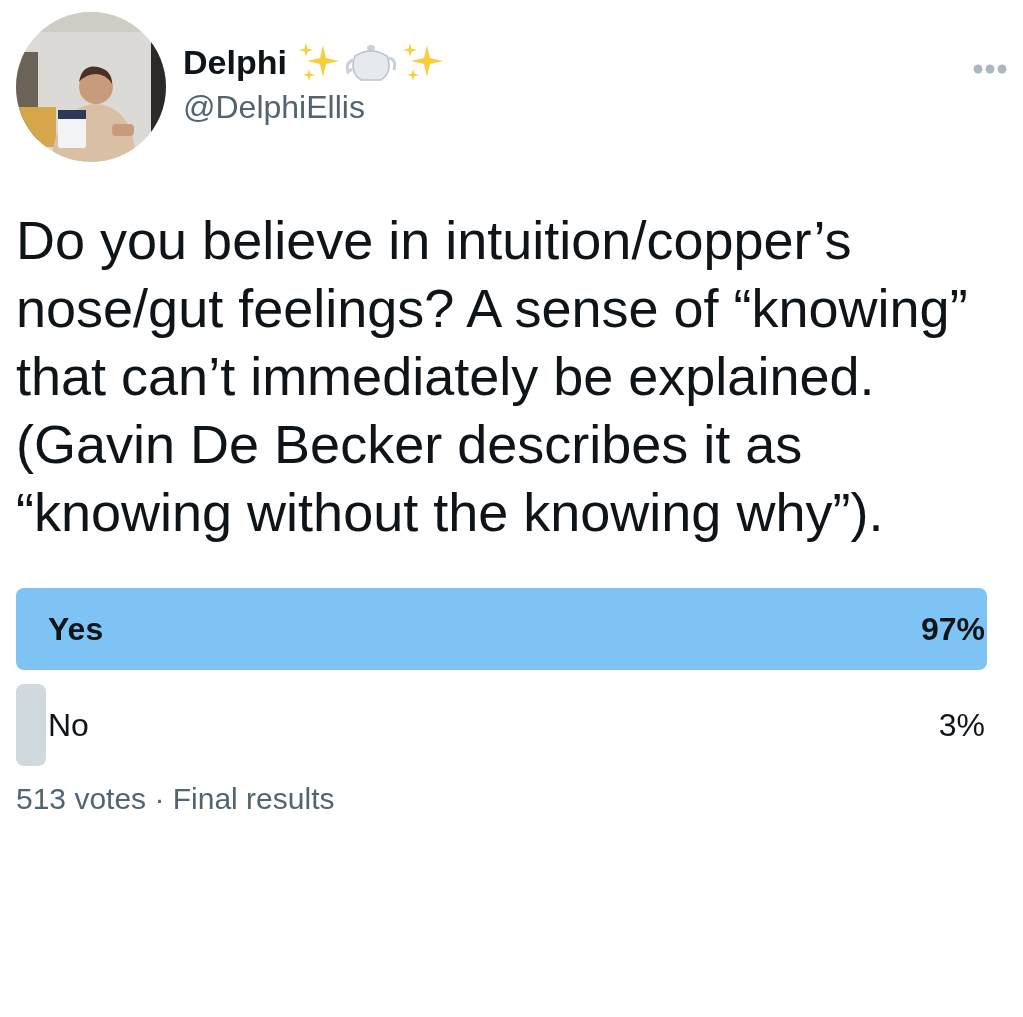  What do you see at coordinates (68, 725) in the screenshot?
I see `option-label: No` at bounding box center [68, 725].